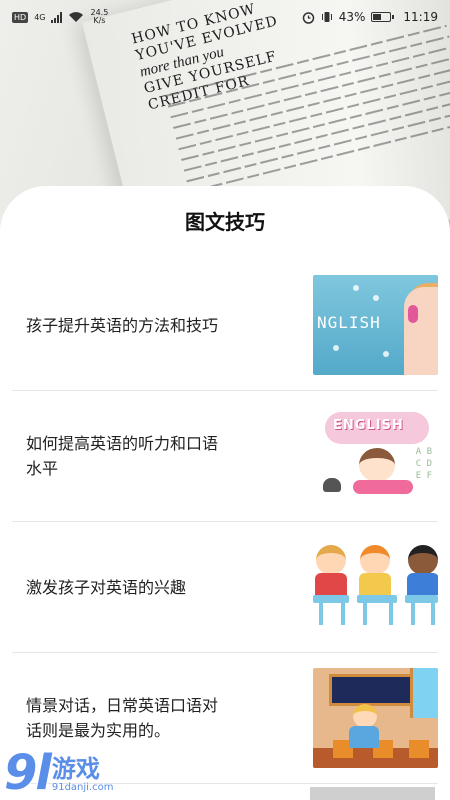 The image size is (450, 800). Describe the element at coordinates (122, 718) in the screenshot. I see `list-item-title: 情景对话，日常英语口语对话则是最为实用的。` at that location.